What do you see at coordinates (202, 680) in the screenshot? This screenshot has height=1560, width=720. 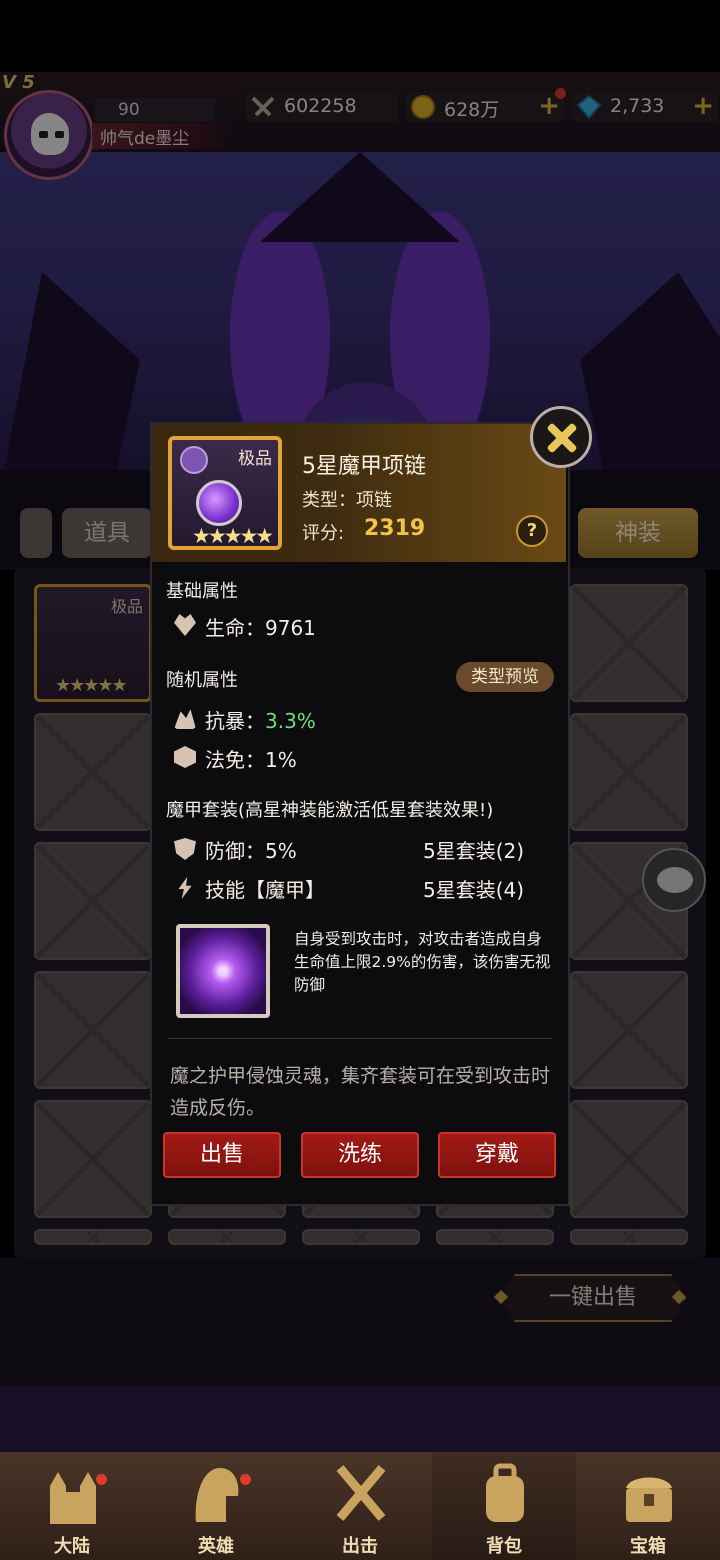 I see `random-attributes-title: 随机属性` at bounding box center [202, 680].